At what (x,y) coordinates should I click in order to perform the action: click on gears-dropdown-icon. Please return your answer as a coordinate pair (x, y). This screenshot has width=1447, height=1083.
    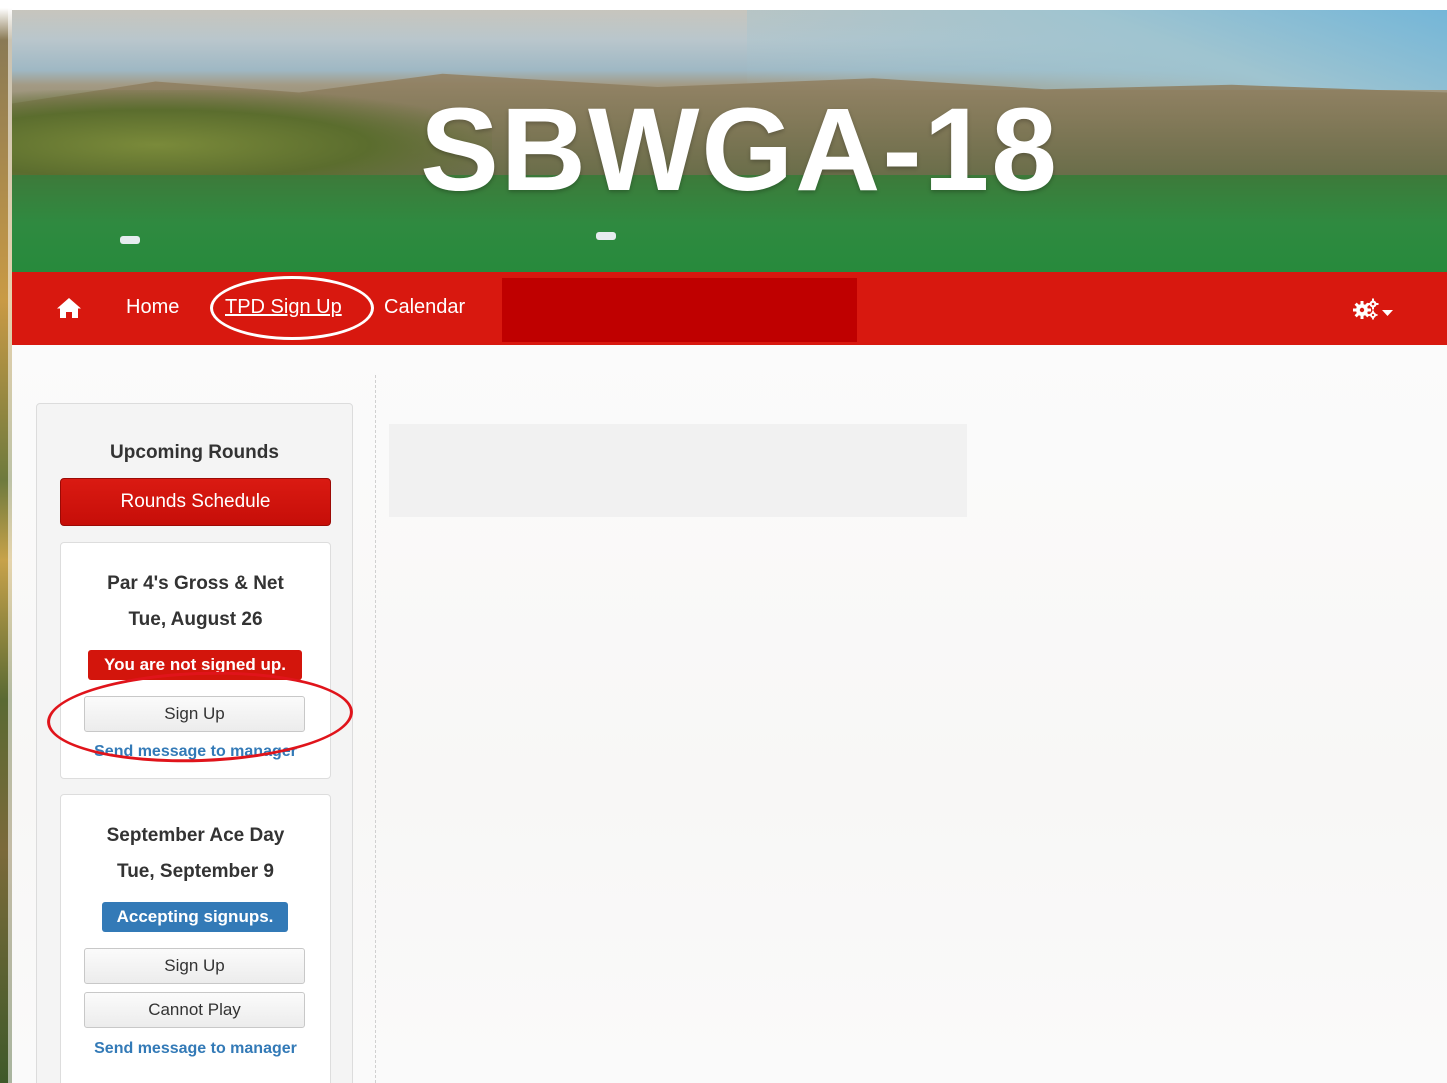
    Looking at the image, I should click on (1374, 309).